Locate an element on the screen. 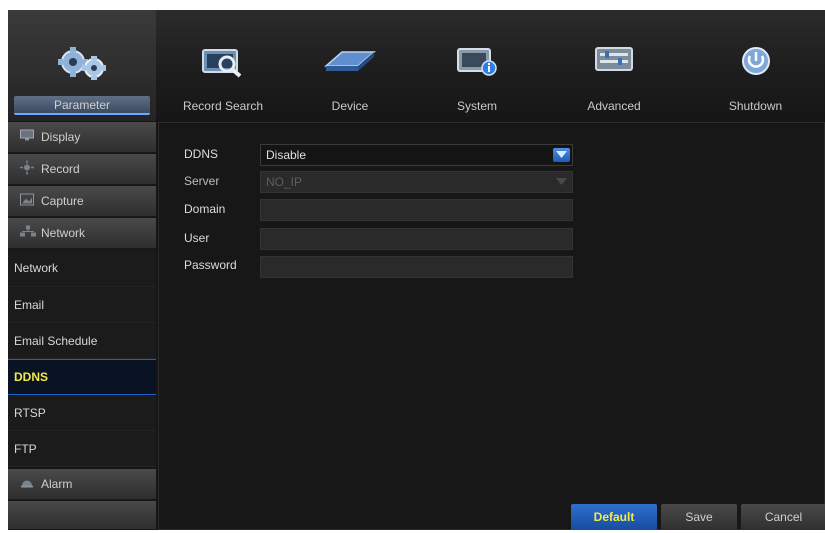 This screenshot has width=825, height=533. user-label: User is located at coordinates (197, 238).